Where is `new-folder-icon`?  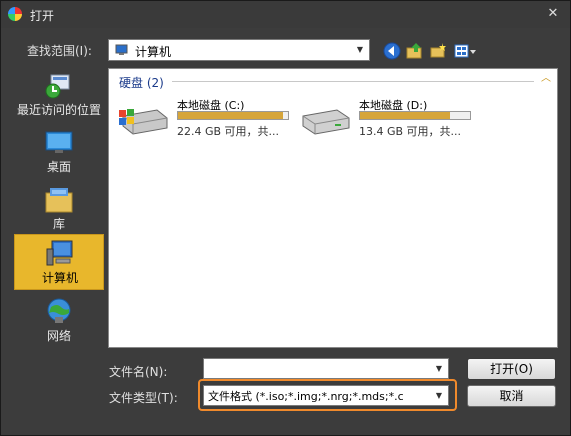
new-folder-icon is located at coordinates (438, 51).